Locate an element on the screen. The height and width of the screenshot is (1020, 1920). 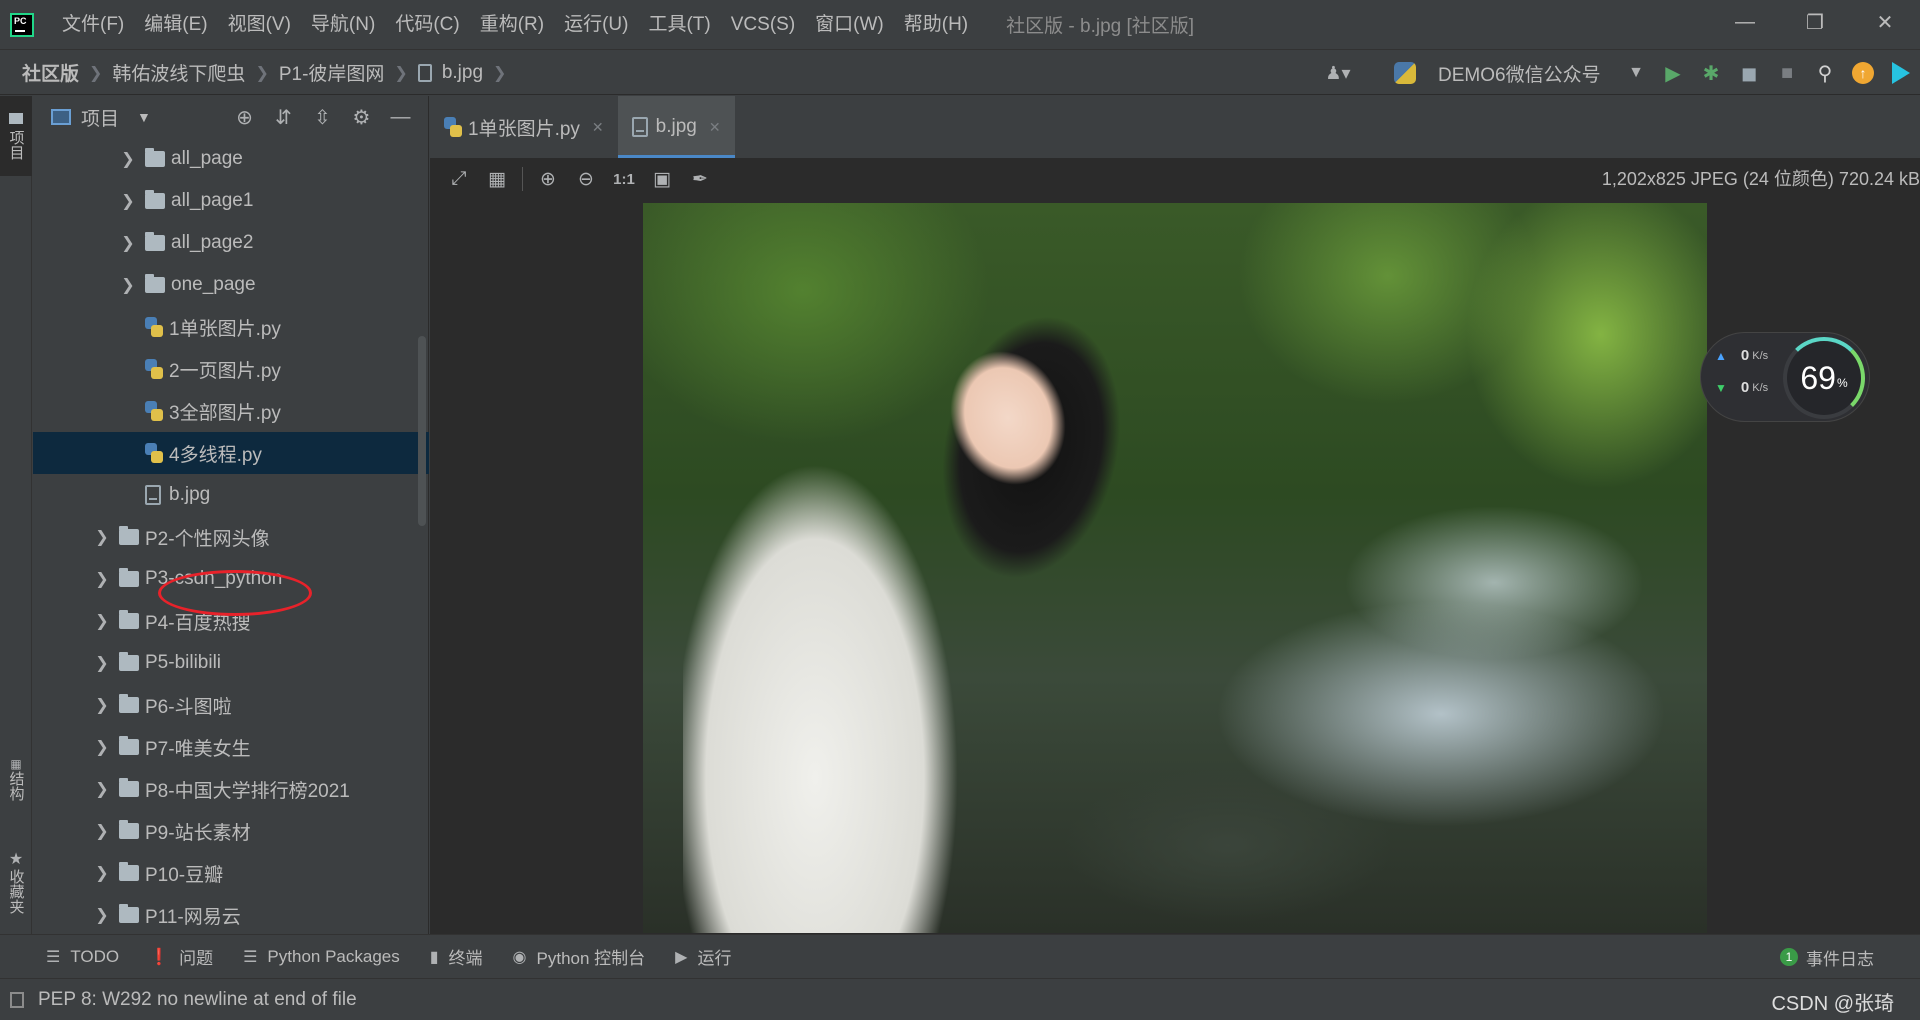
breadcrumb-subfolder: P1-彼岸图网 is located at coordinates (332, 72).